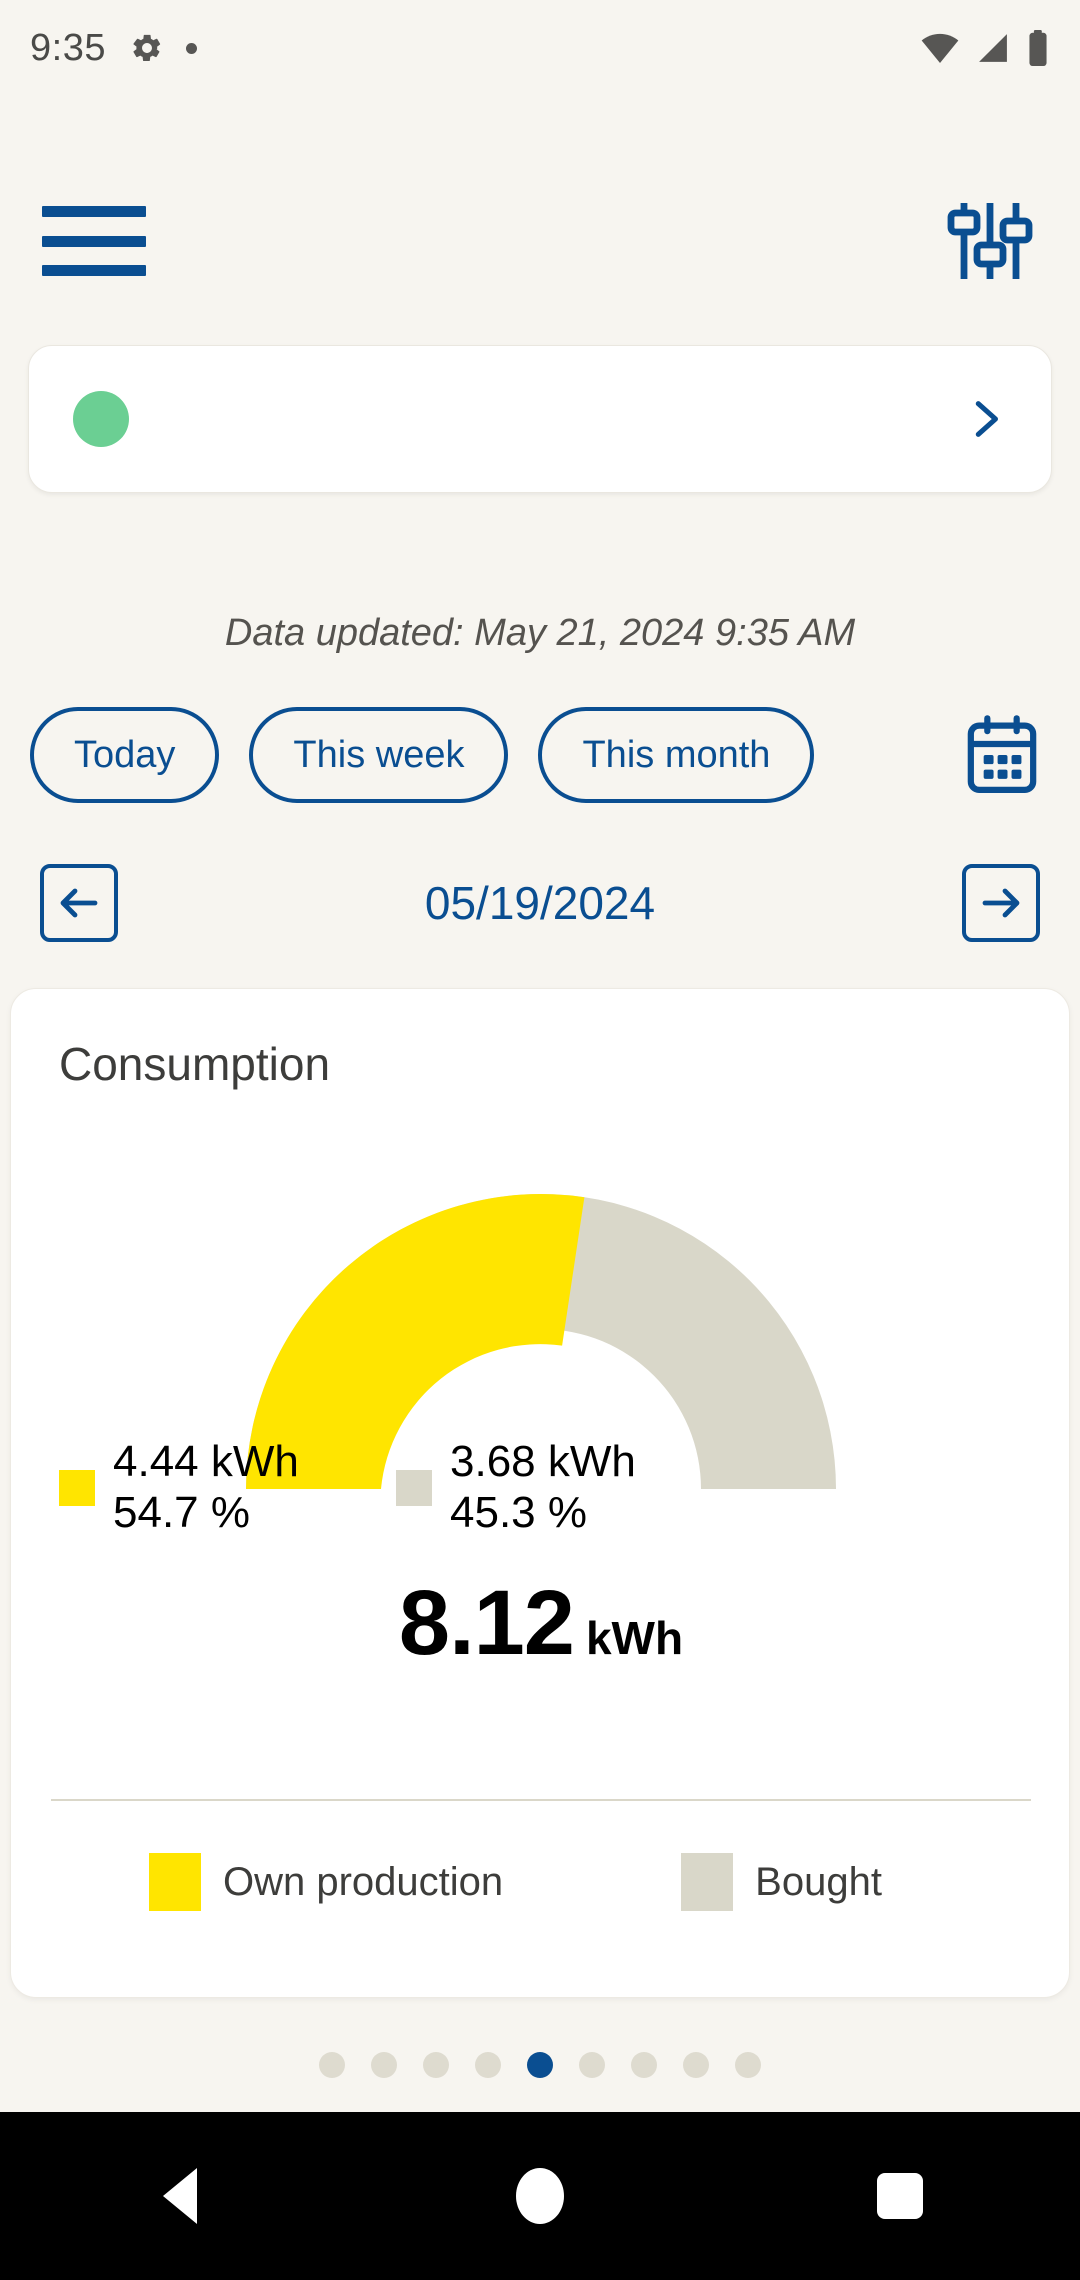 The width and height of the screenshot is (1080, 2280). What do you see at coordinates (940, 48) in the screenshot?
I see `wifi-icon` at bounding box center [940, 48].